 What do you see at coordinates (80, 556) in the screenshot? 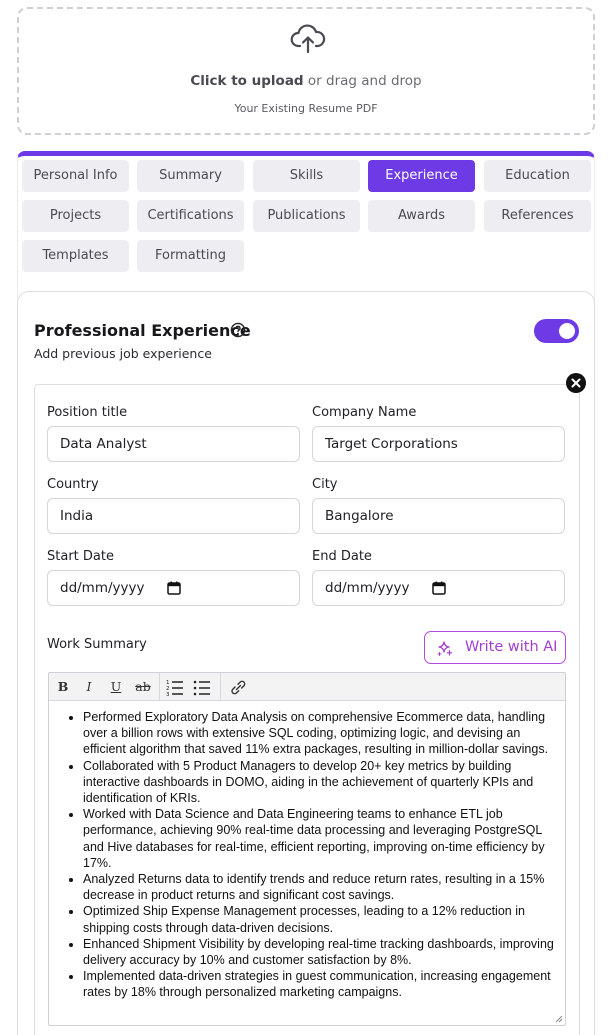
I see `start-date-label: Start Date` at bounding box center [80, 556].